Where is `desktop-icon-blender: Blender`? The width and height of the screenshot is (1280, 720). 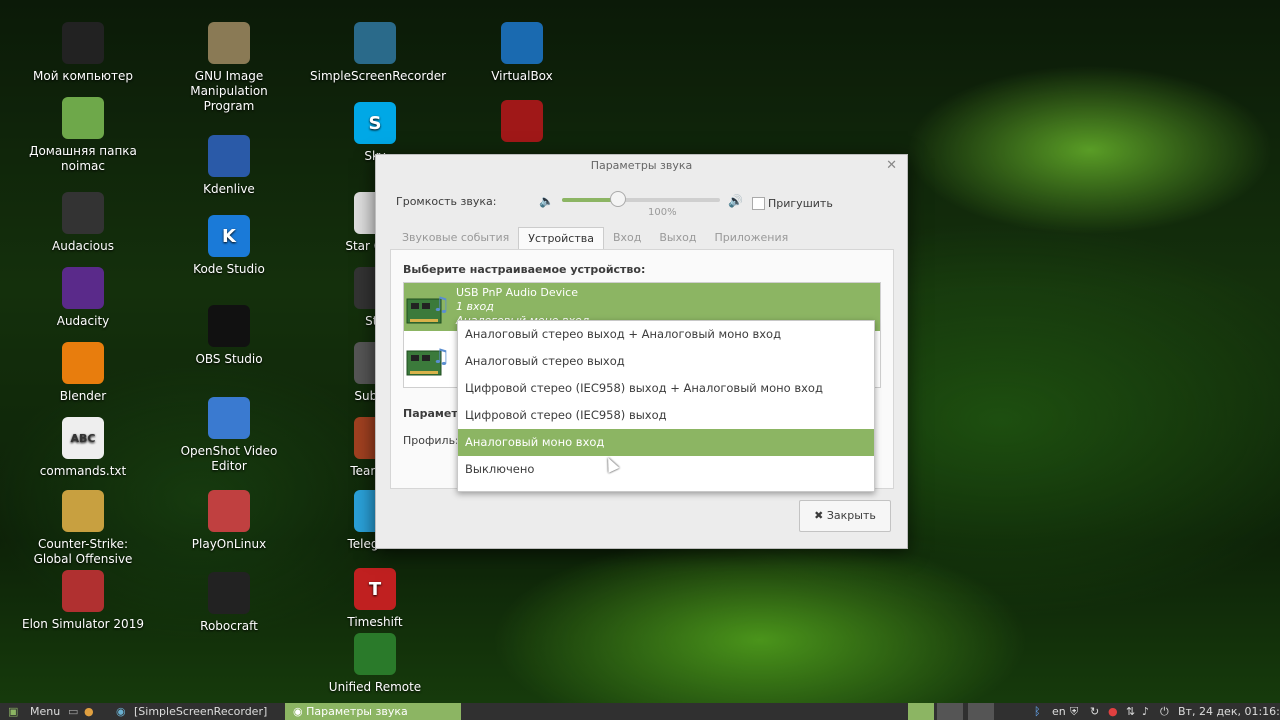 desktop-icon-blender: Blender is located at coordinates (83, 373).